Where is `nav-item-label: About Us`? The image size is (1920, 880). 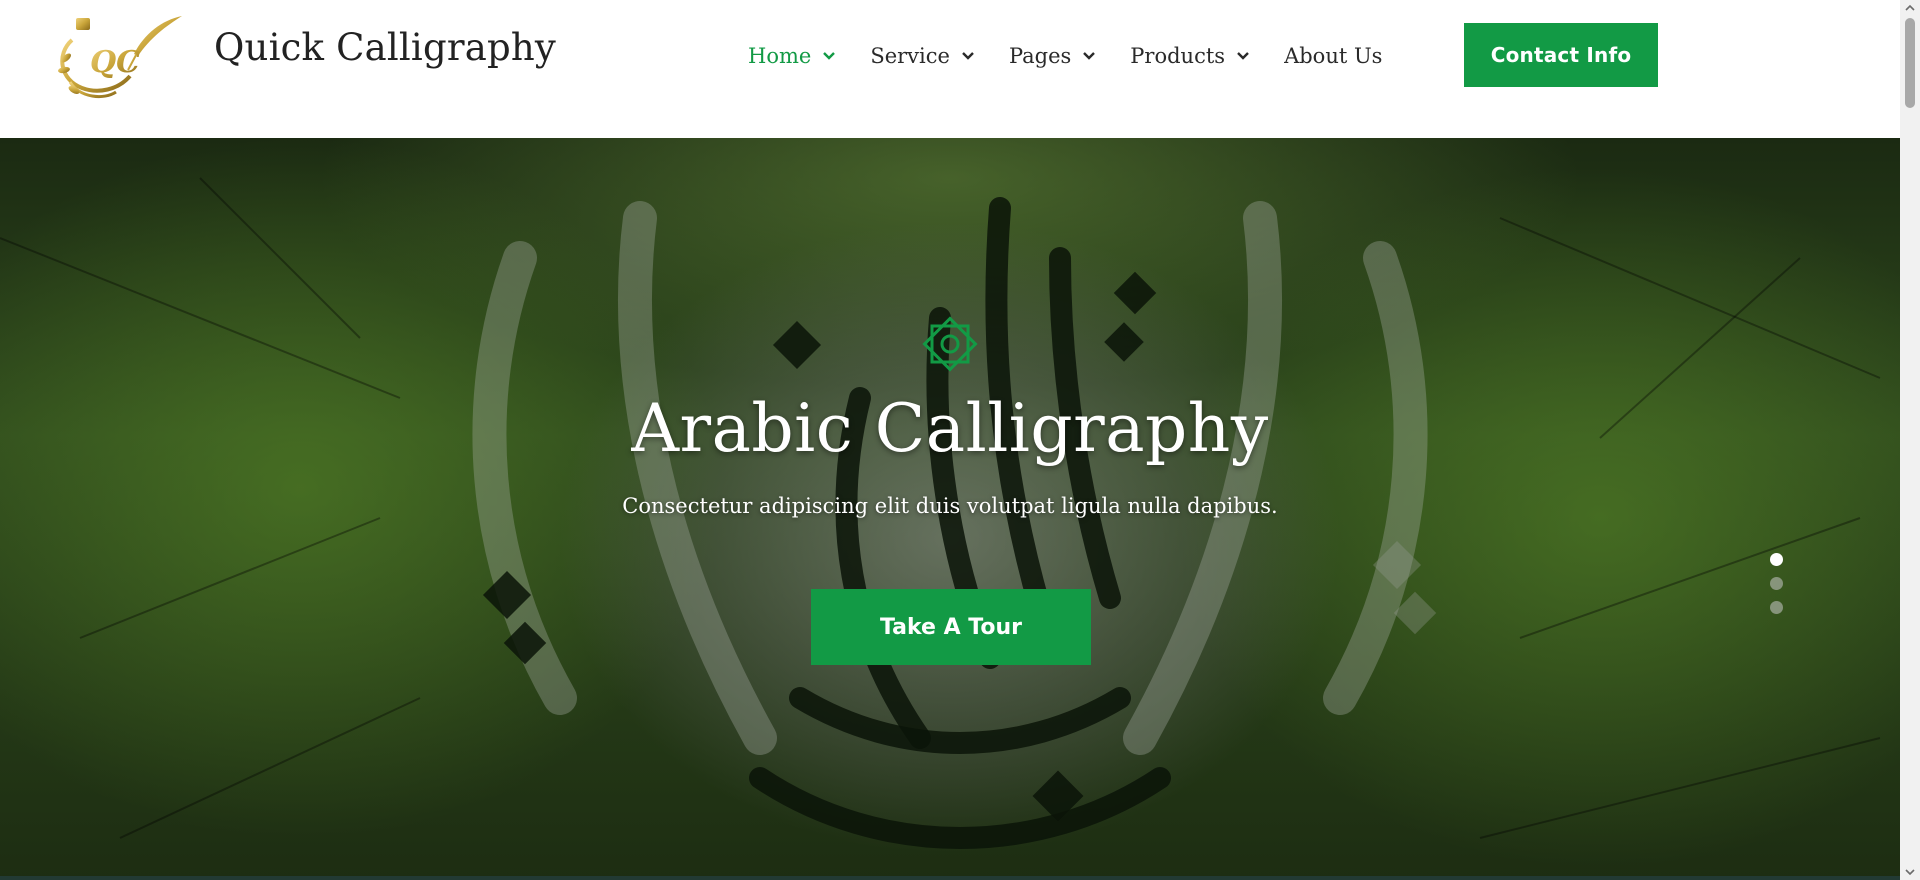 nav-item-label: About Us is located at coordinates (1333, 56).